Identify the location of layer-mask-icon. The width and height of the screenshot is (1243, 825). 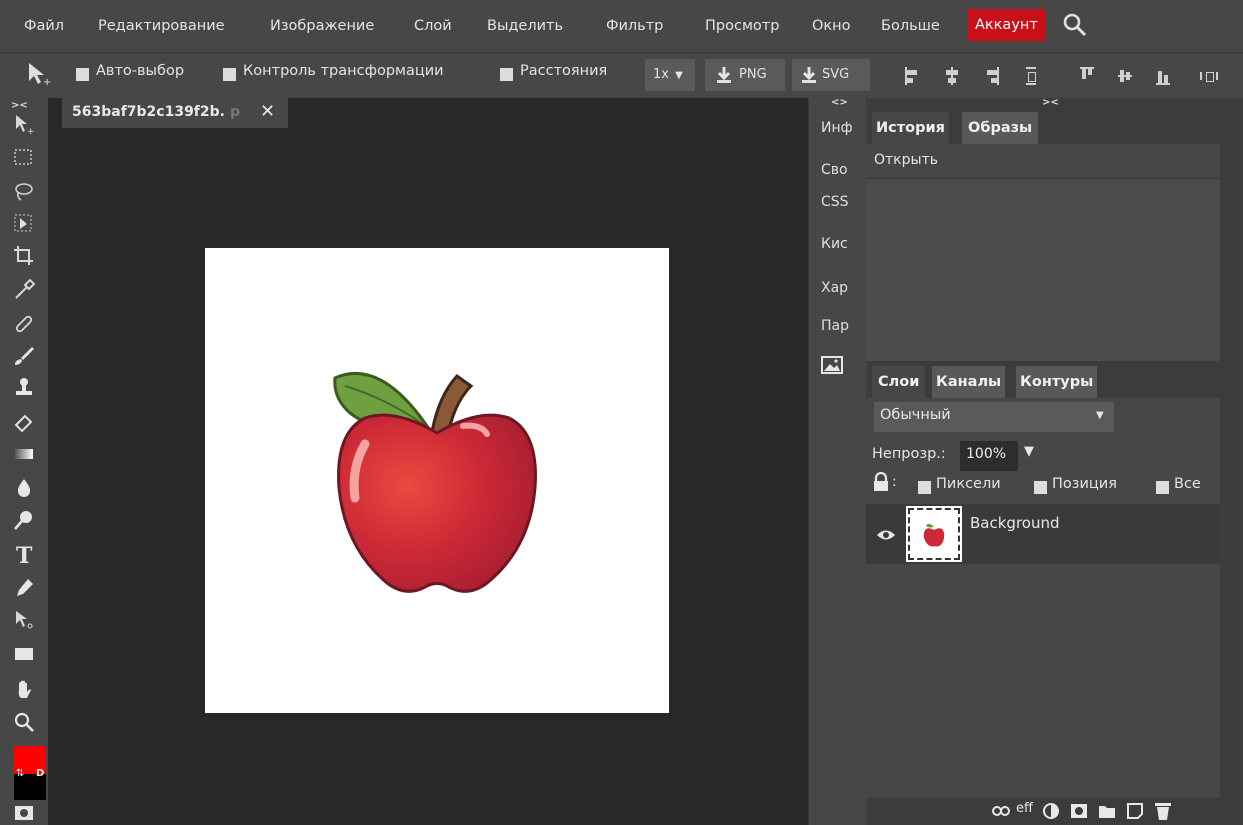
(1079, 811).